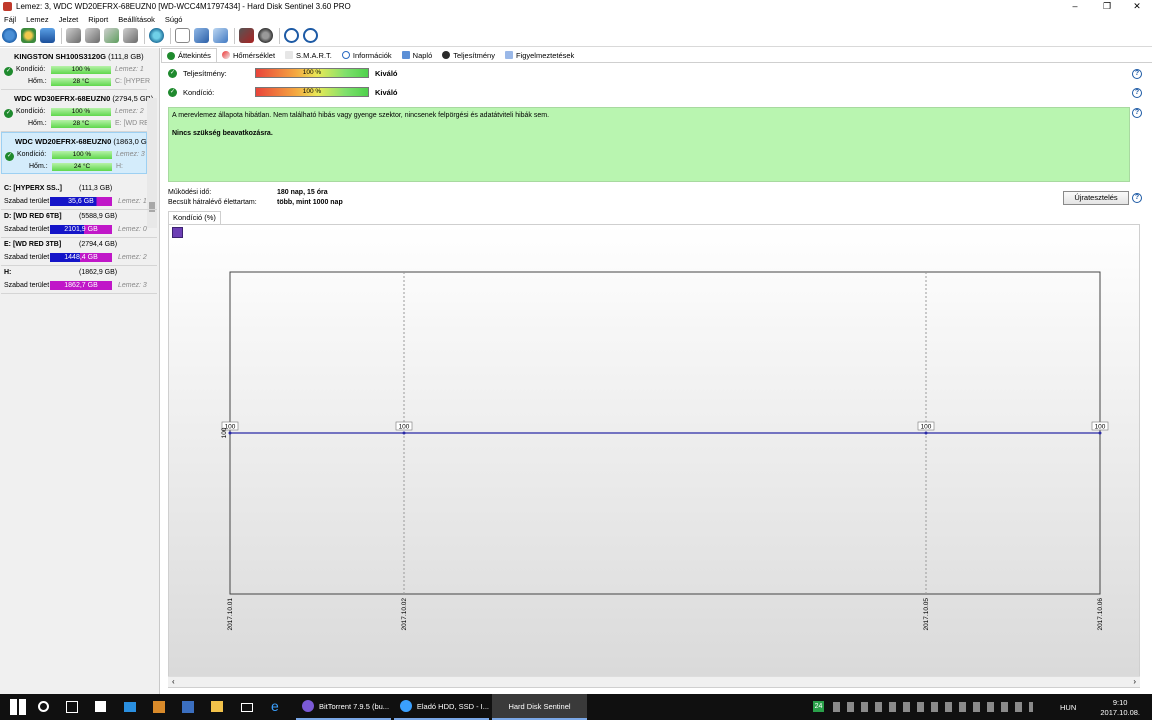 Image resolution: width=1152 pixels, height=720 pixels. Describe the element at coordinates (72, 707) in the screenshot. I see `task-view-icon` at that location.